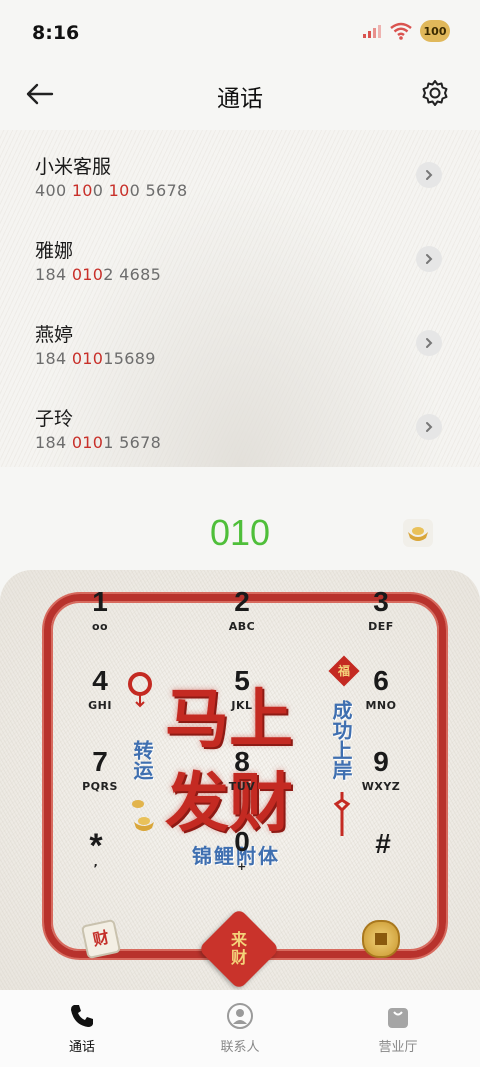 The height and width of the screenshot is (1067, 480). What do you see at coordinates (381, 776) in the screenshot?
I see `key-9: 9 WXYZ` at bounding box center [381, 776].